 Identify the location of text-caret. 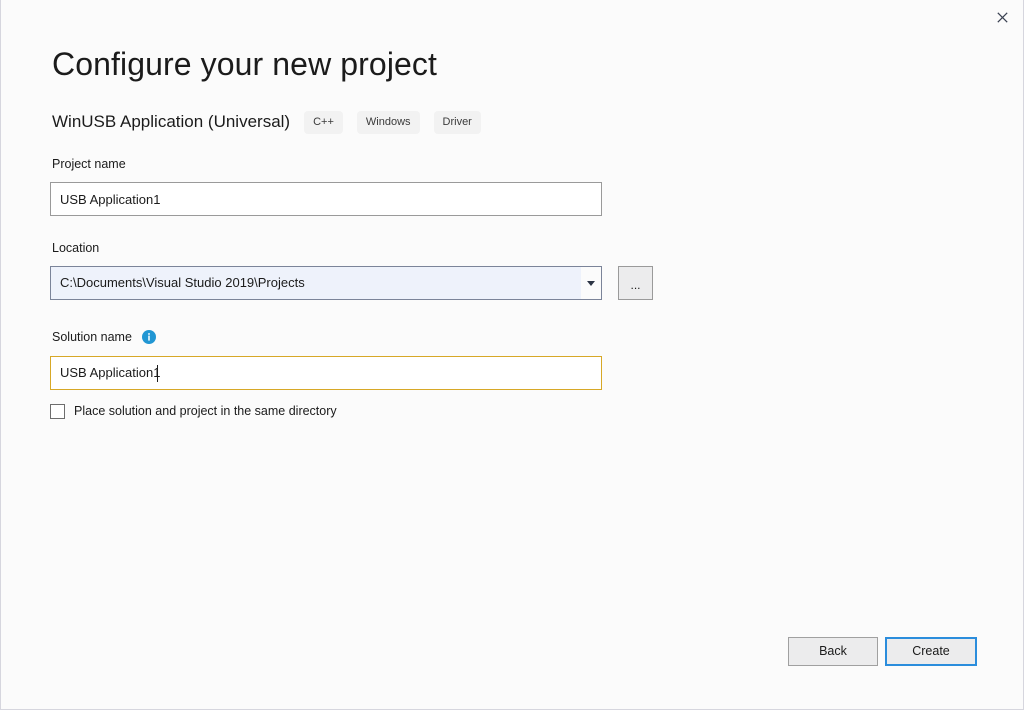
(157, 373).